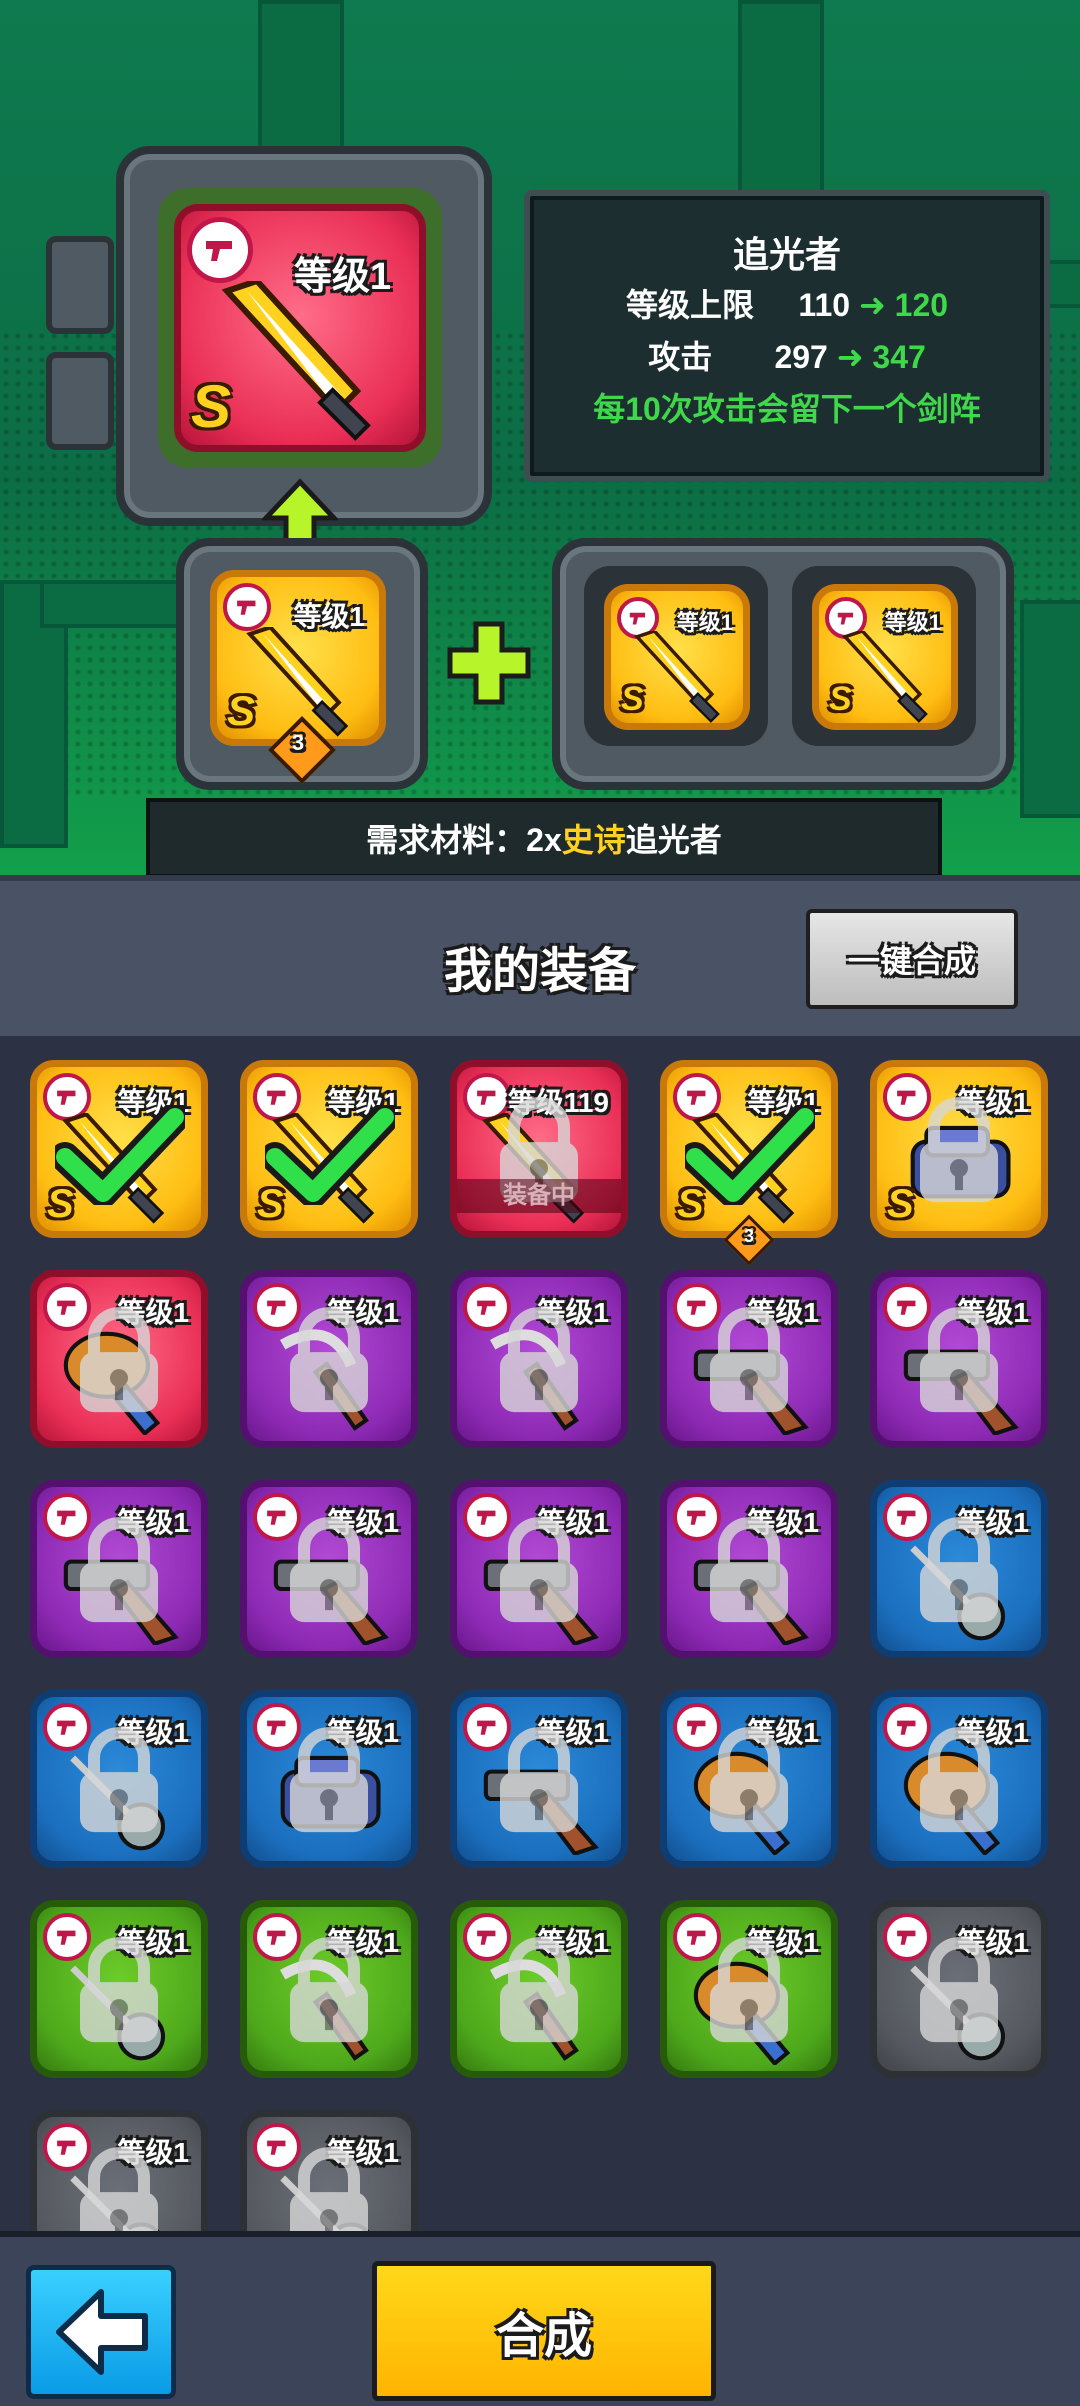 This screenshot has width=1080, height=2406. I want to click on equipment-count: 3, so click(748, 1236).